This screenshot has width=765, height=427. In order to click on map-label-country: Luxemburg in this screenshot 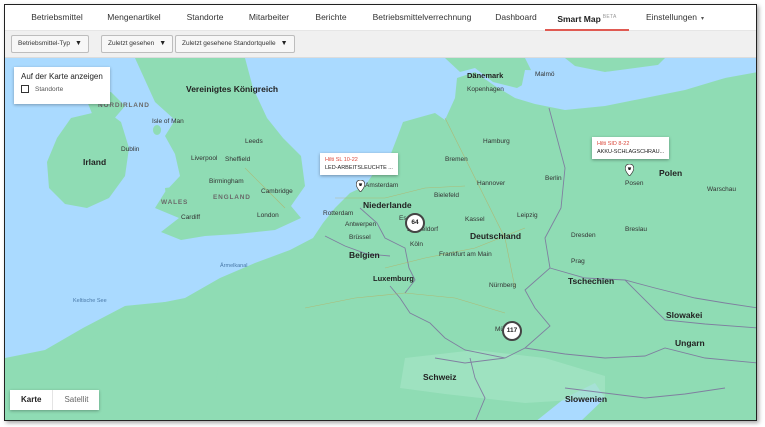, I will do `click(393, 278)`.